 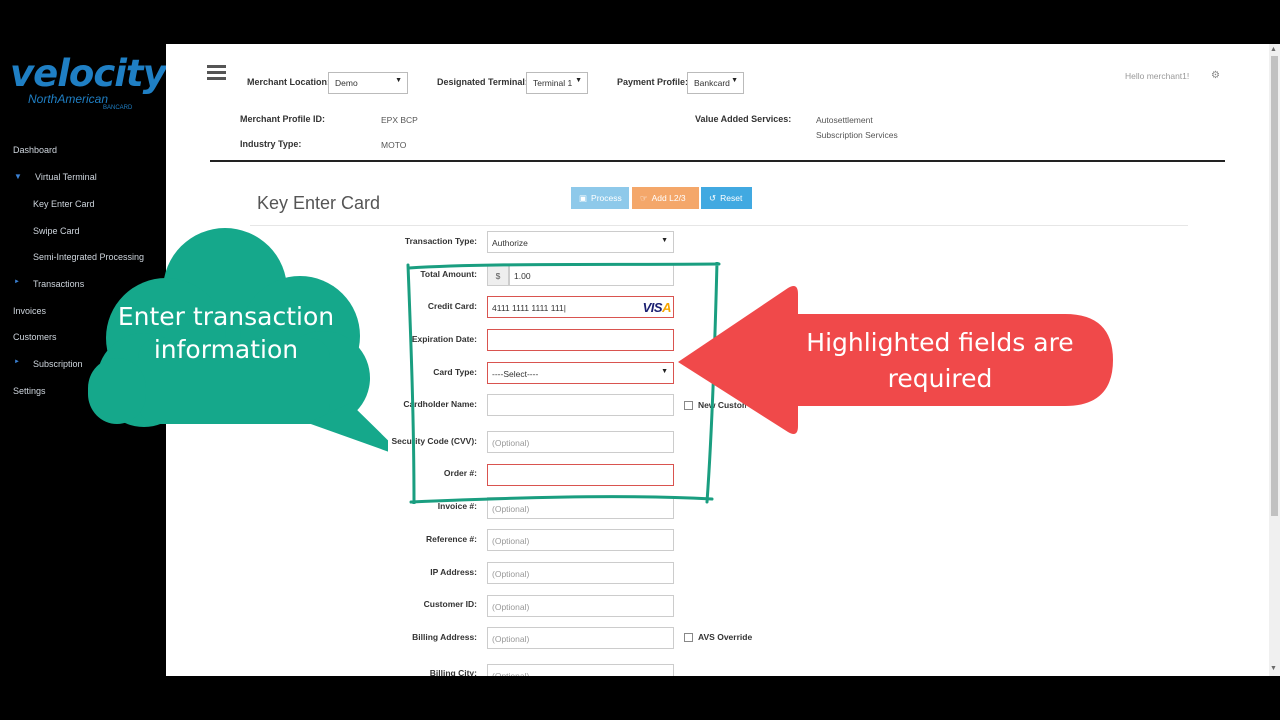 I want to click on hand-pointer-icon: ☞, so click(x=644, y=198).